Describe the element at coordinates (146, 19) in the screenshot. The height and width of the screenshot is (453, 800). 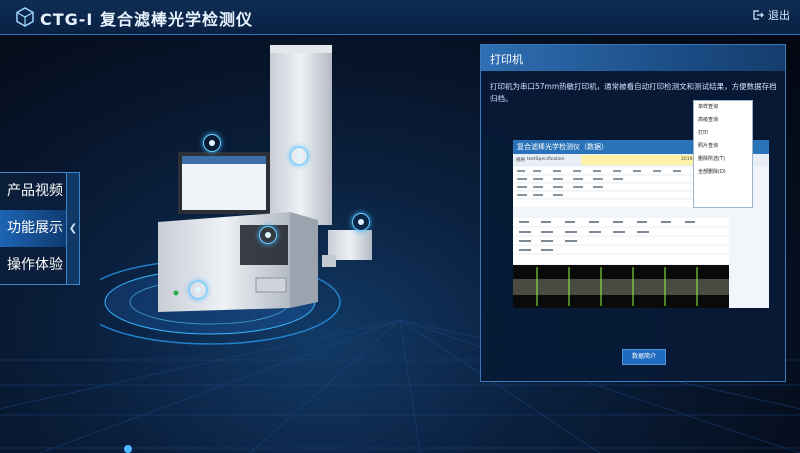
I see `app-title: CTG-I 复合滤棒光学检测仪` at that location.